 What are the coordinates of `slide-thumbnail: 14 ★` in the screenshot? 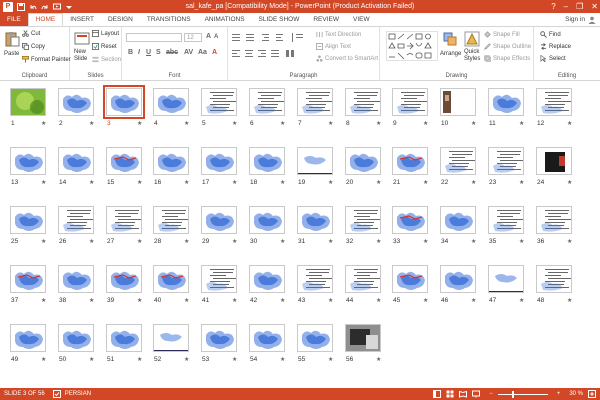 It's located at (78, 172).